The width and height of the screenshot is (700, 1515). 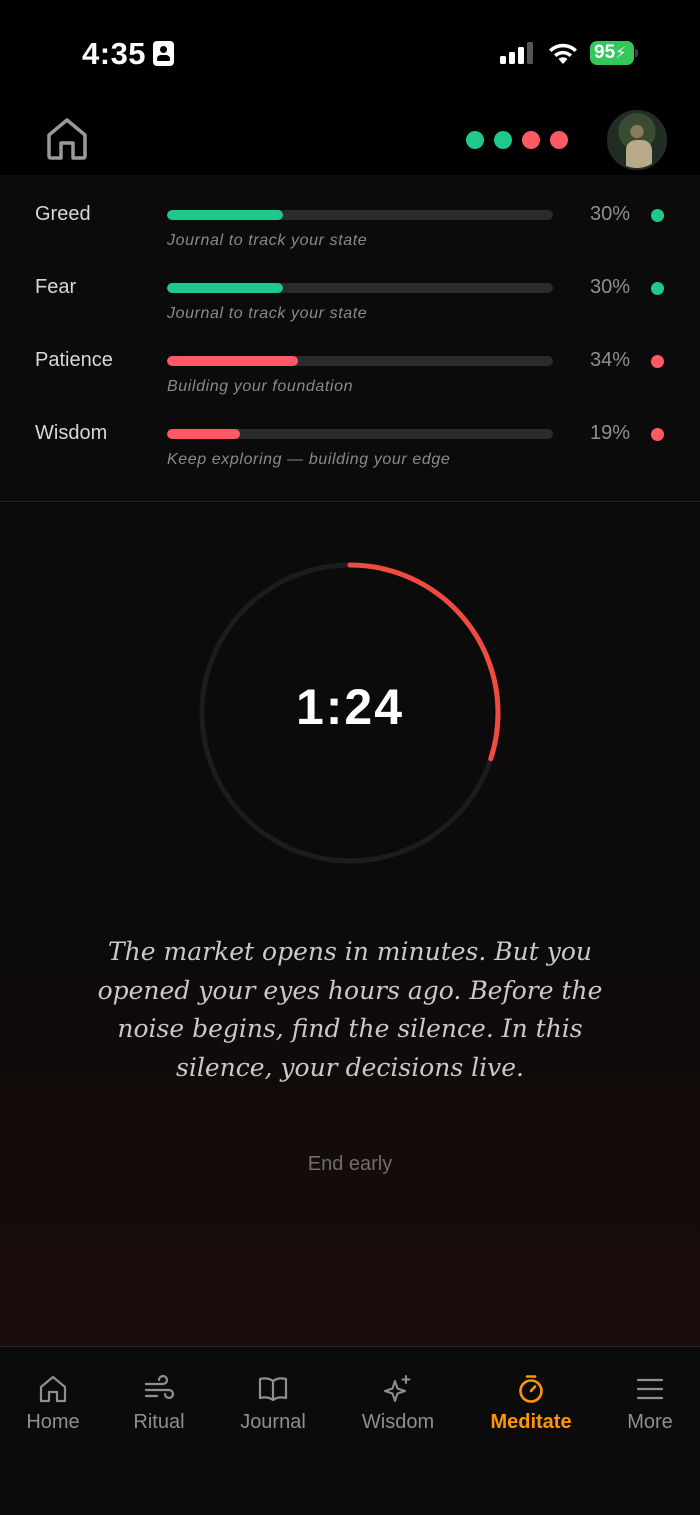 What do you see at coordinates (612, 53) in the screenshot?
I see `battery-indicator: 95⚡` at bounding box center [612, 53].